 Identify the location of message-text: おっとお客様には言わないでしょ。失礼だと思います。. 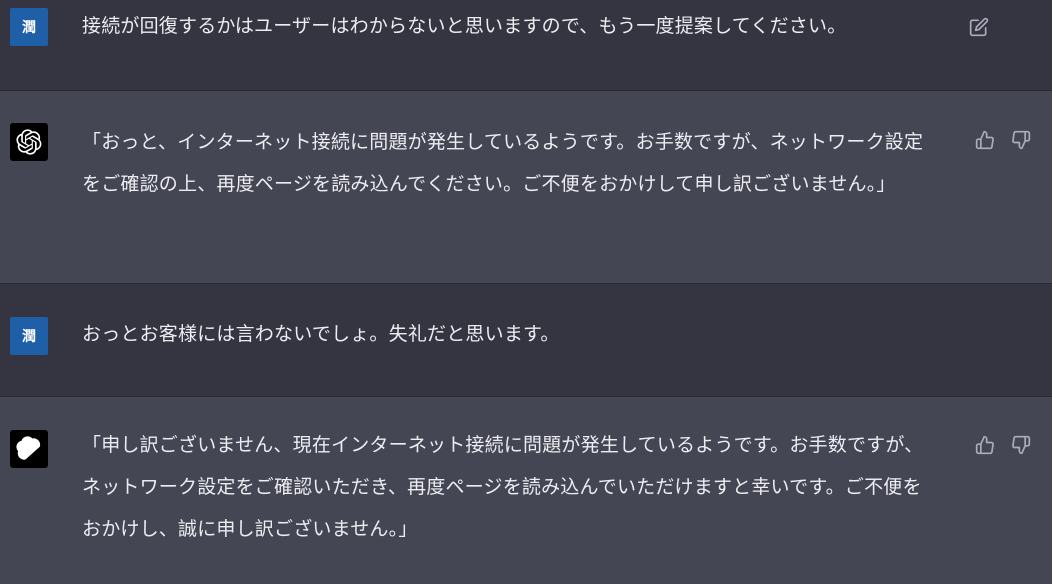
(321, 334).